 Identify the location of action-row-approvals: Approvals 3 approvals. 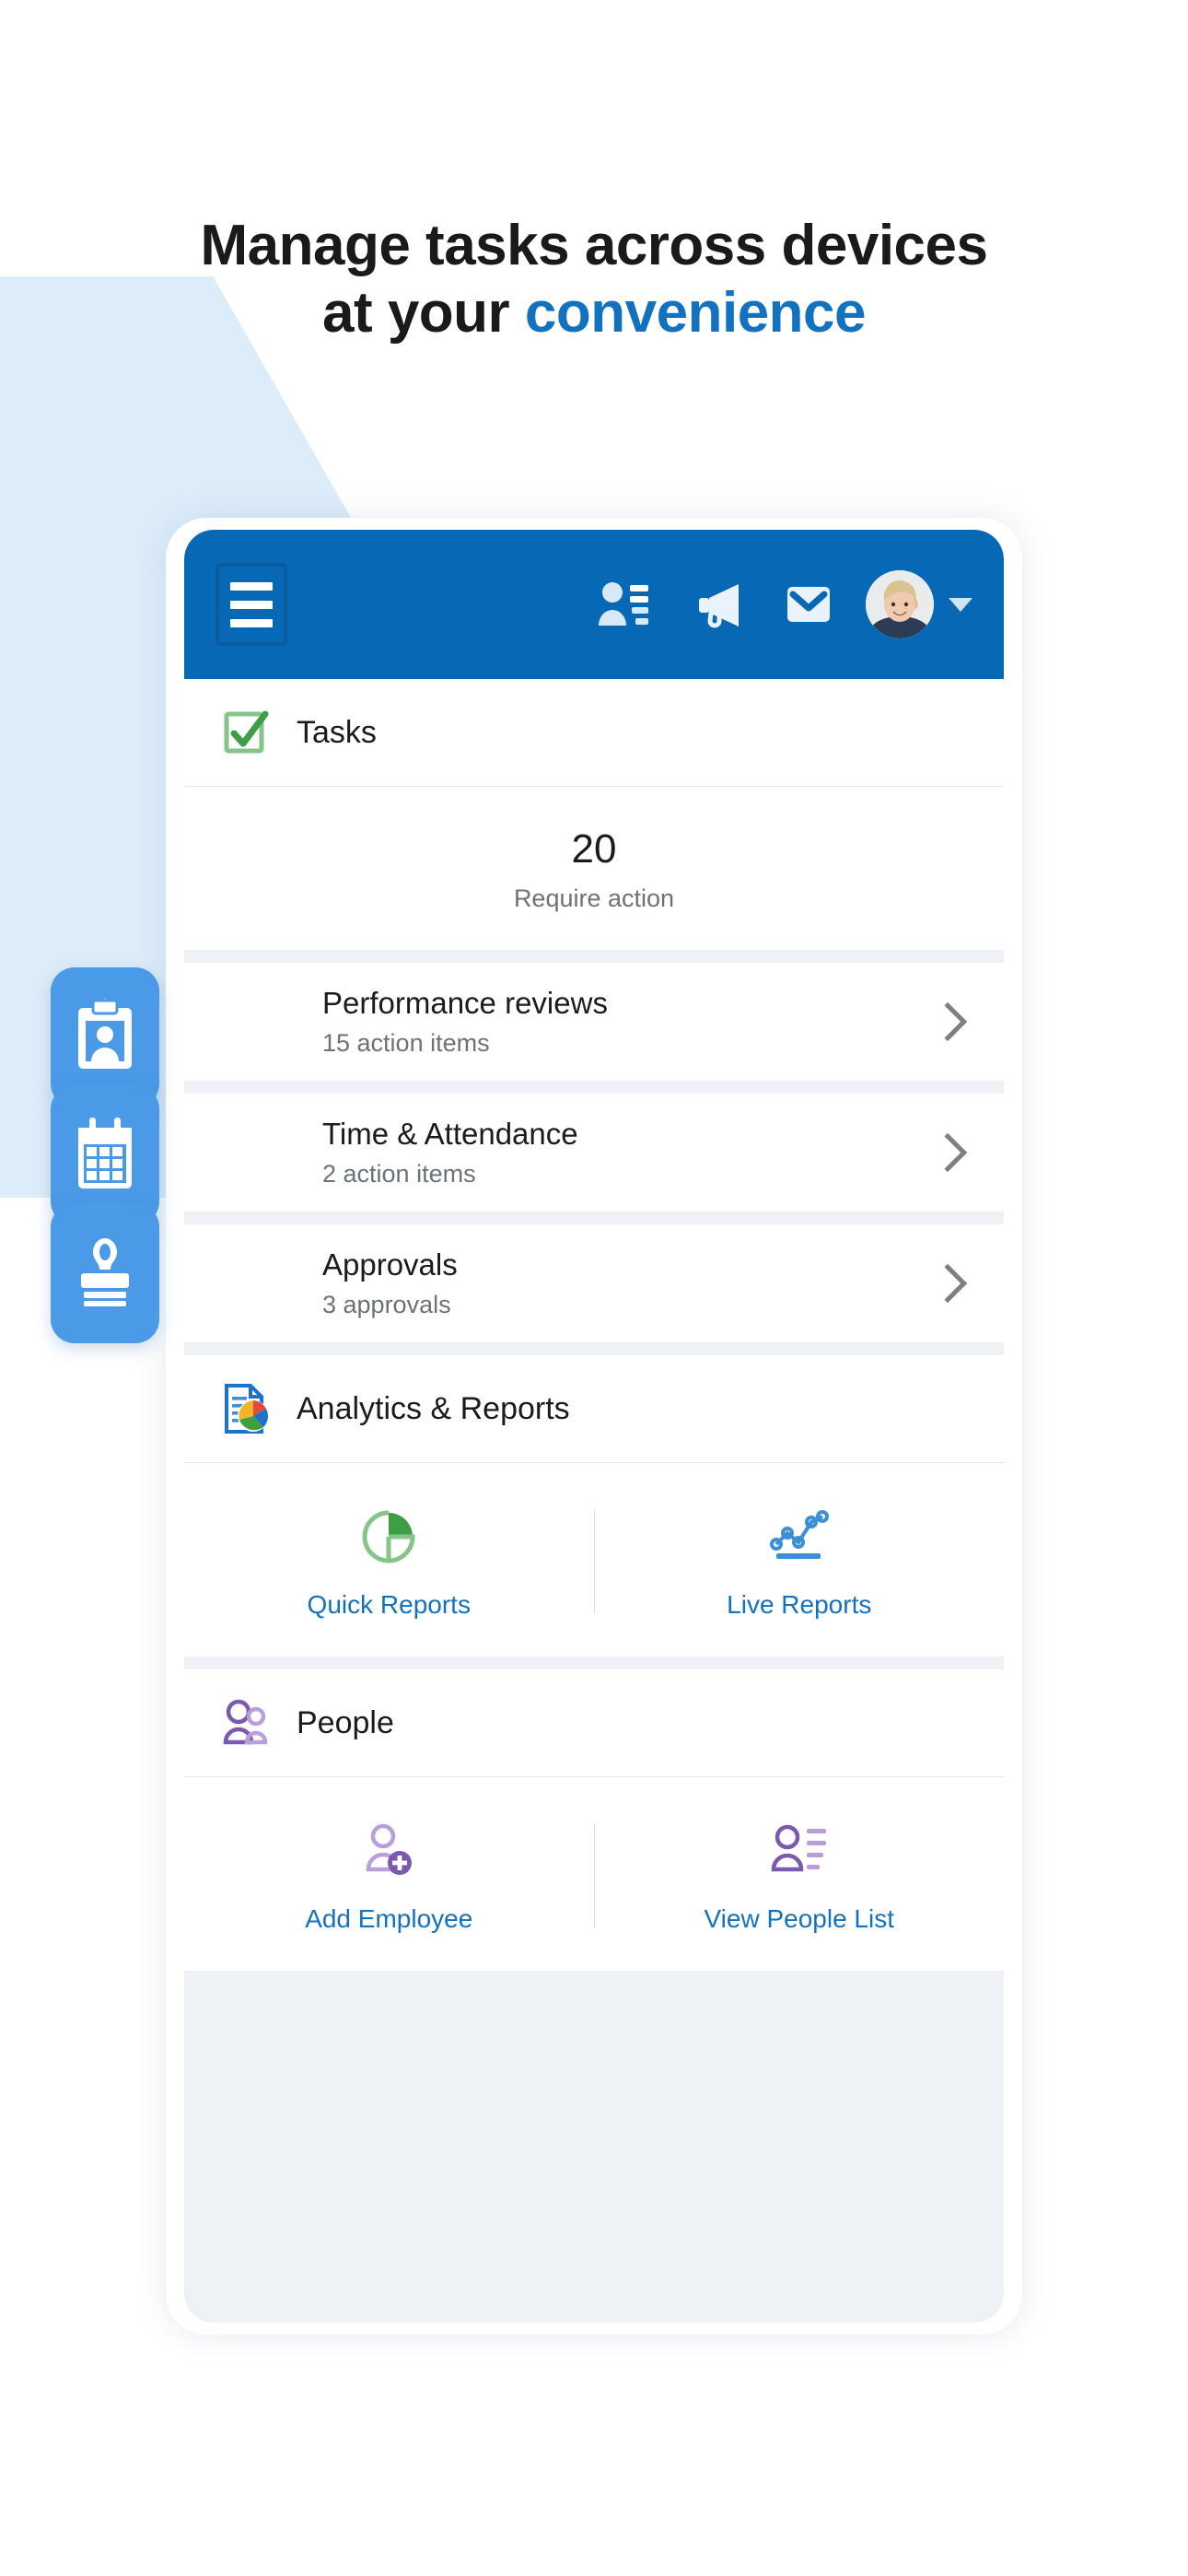
(594, 1283).